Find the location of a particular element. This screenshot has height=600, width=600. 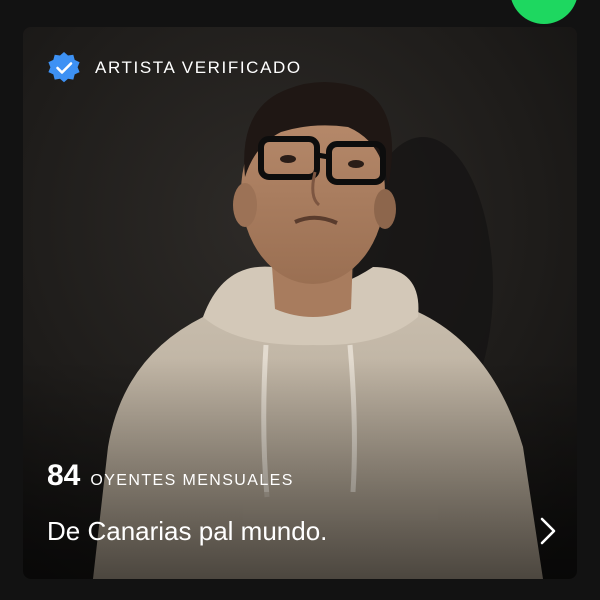

monthly-listeners-count: 84 is located at coordinates (64, 475).